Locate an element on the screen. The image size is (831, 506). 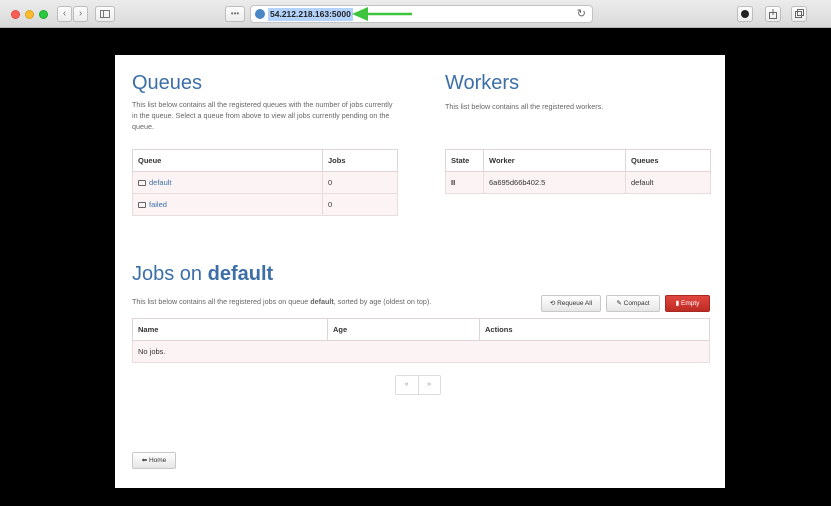
home-label: Home is located at coordinates (157, 460).